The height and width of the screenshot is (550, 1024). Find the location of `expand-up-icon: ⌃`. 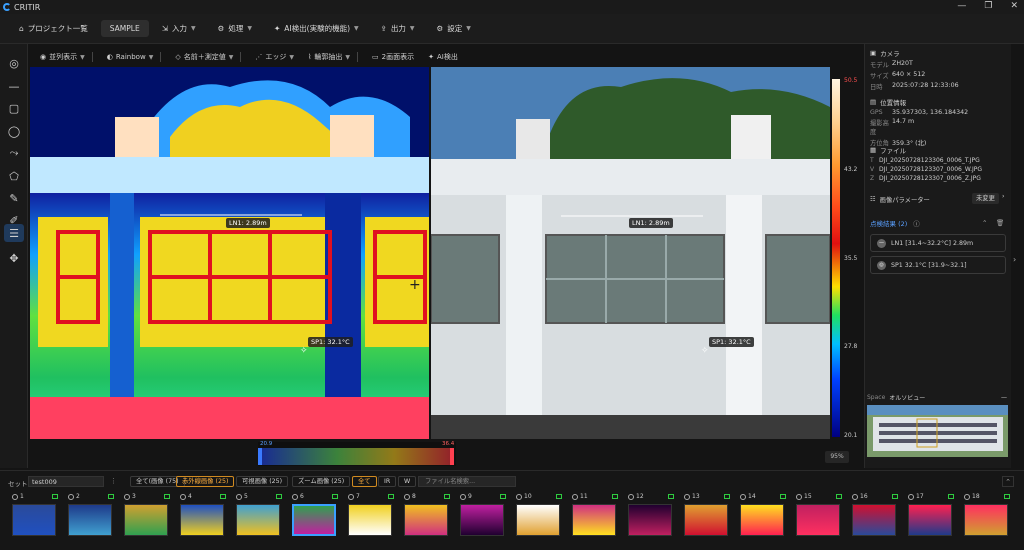

expand-up-icon: ⌃ is located at coordinates (1008, 481).